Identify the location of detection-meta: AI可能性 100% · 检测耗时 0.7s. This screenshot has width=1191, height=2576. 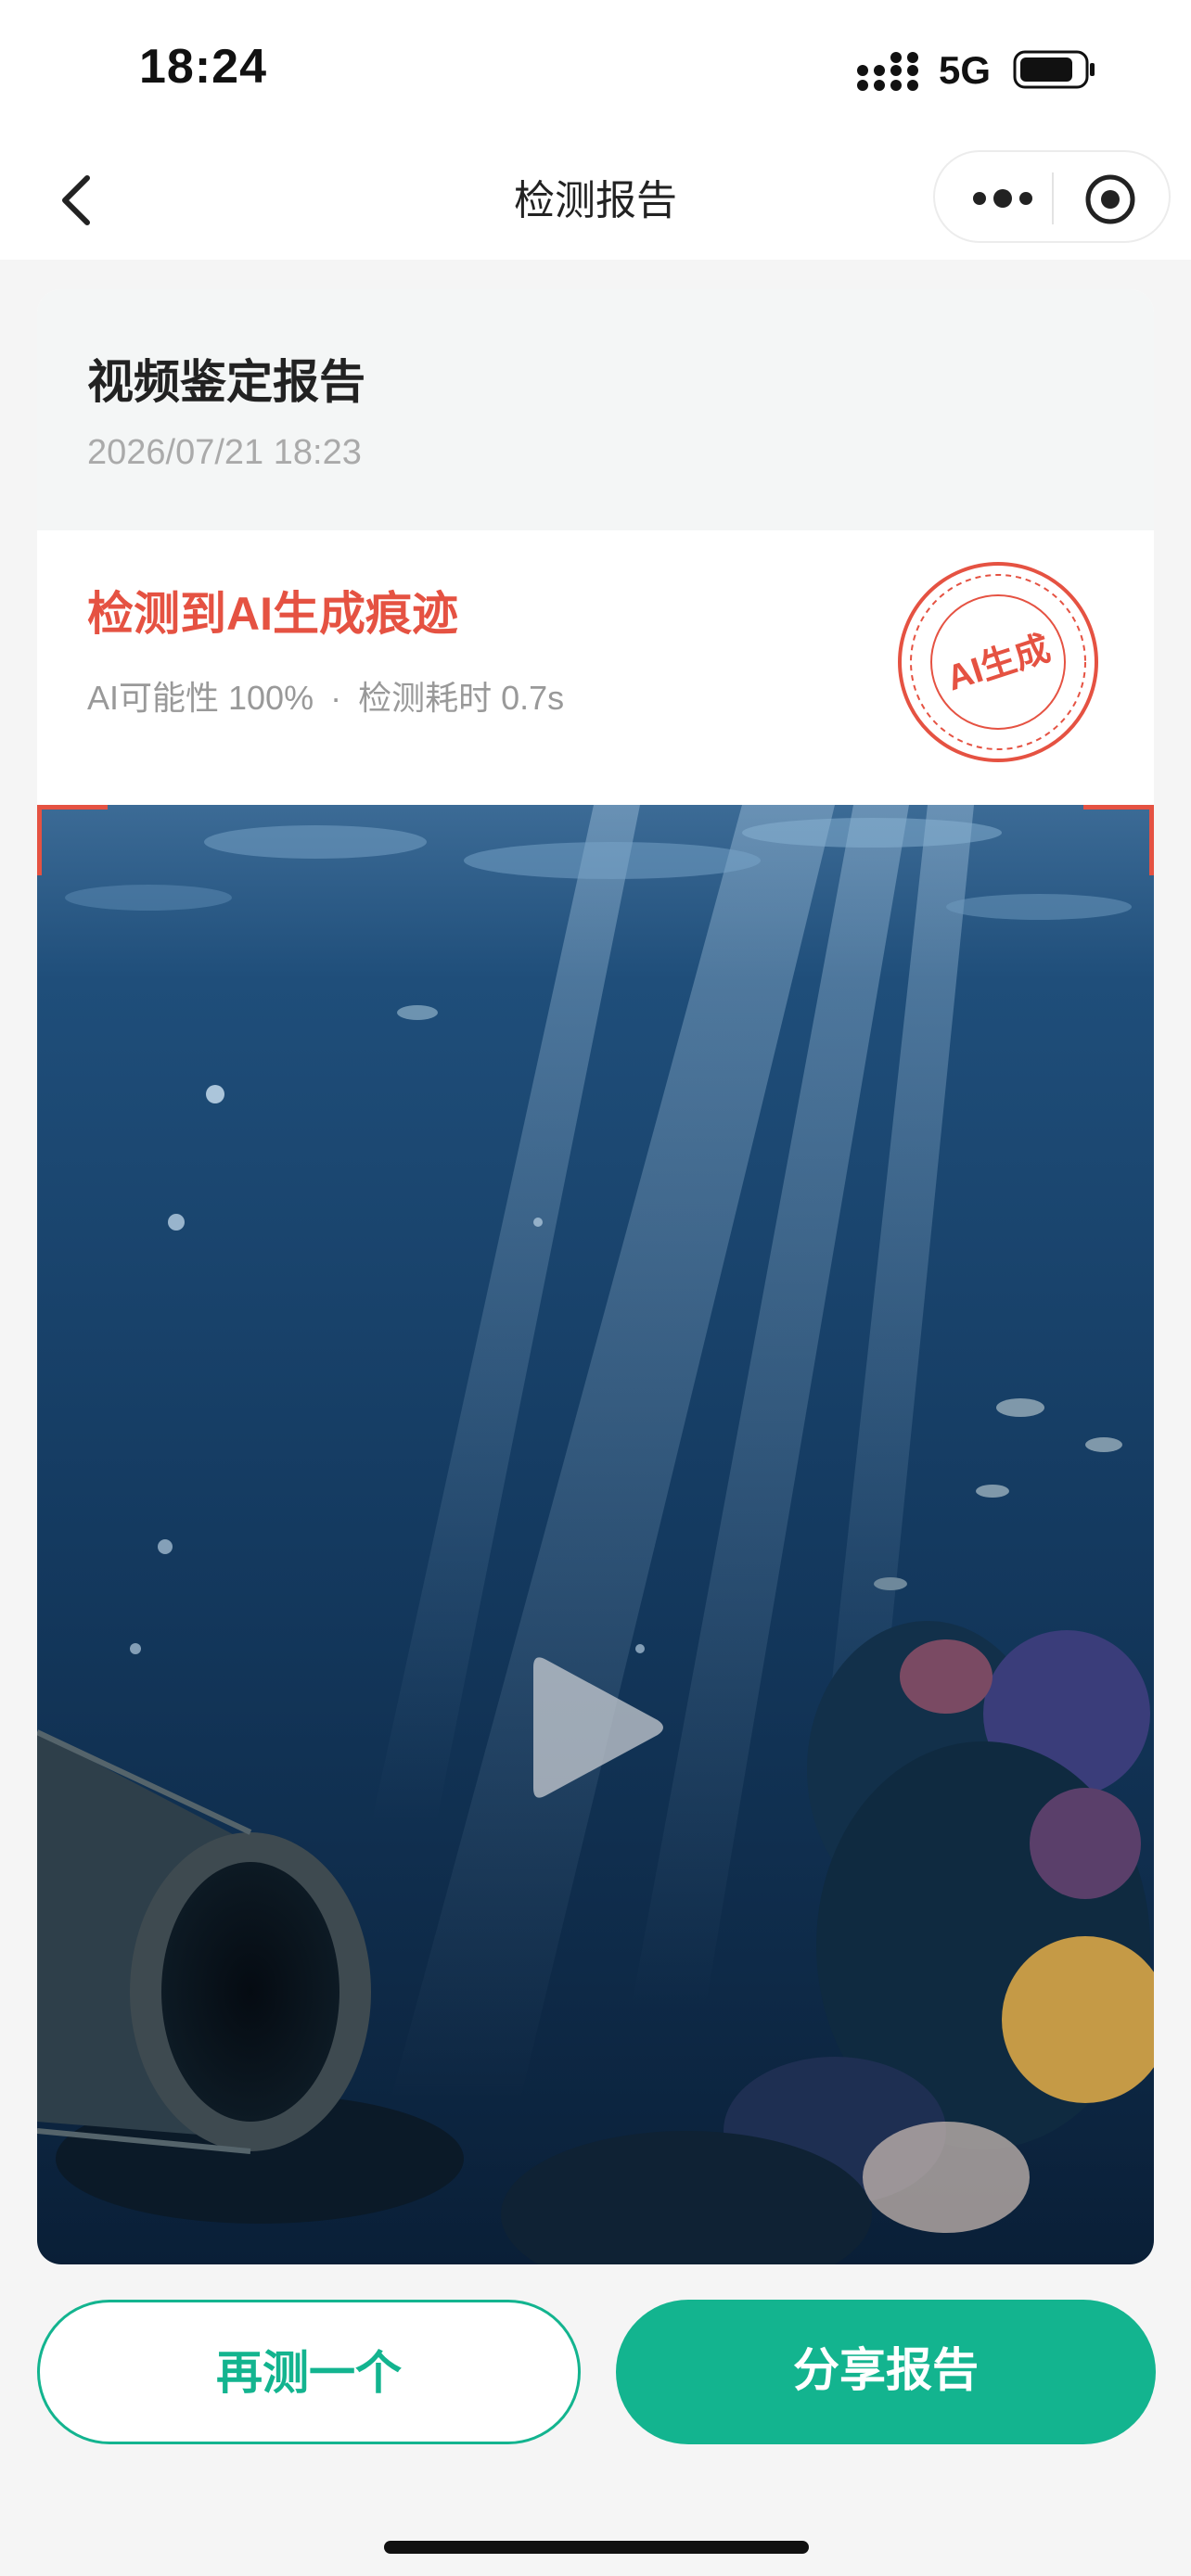
(325, 695).